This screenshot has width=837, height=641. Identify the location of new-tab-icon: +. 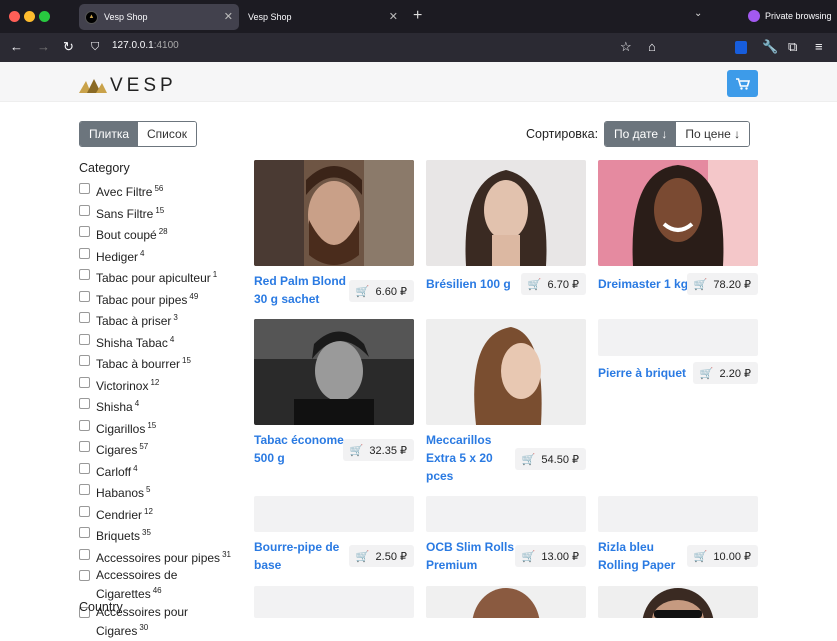
(417, 16).